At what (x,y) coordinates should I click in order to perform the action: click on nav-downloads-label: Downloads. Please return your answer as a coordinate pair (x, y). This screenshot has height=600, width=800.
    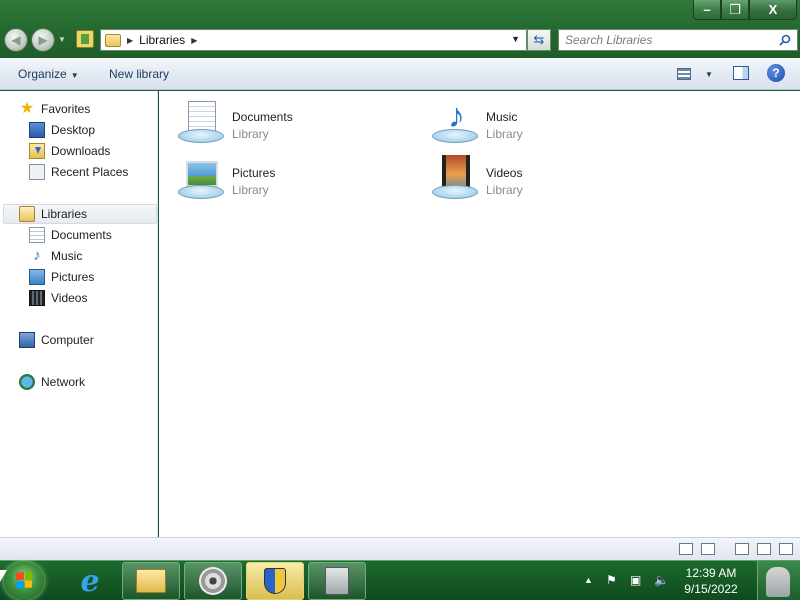
    Looking at the image, I should click on (81, 151).